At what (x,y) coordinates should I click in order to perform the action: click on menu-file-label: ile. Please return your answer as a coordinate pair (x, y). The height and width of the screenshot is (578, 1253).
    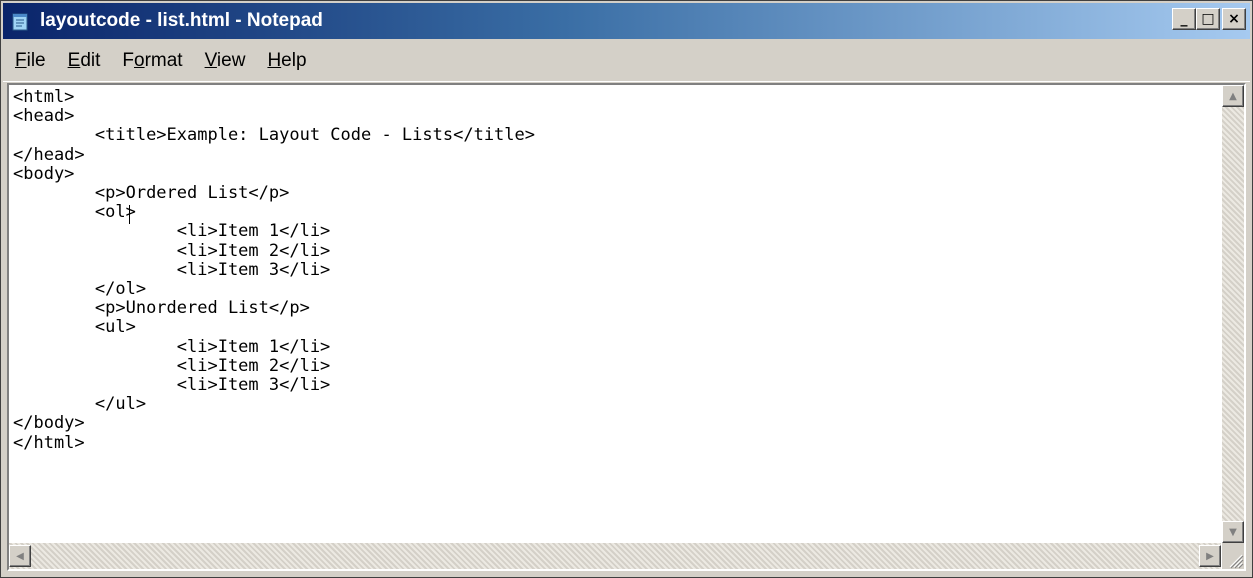
    Looking at the image, I should click on (36, 60).